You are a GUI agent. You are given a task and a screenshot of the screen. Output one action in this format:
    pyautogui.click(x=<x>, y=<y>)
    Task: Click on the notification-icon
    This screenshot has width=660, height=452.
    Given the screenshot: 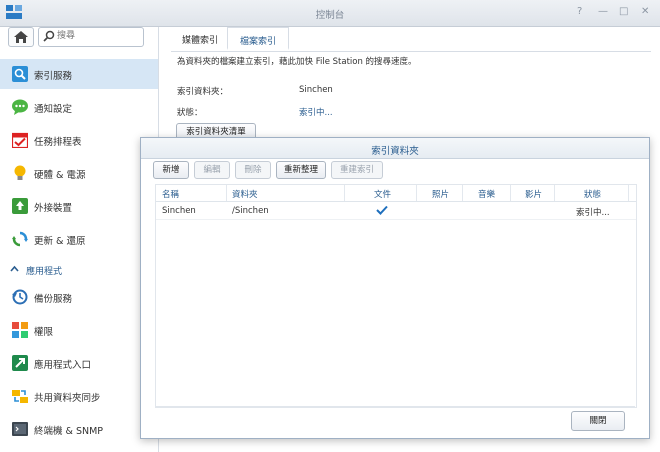 What is the action you would take?
    pyautogui.click(x=20, y=107)
    